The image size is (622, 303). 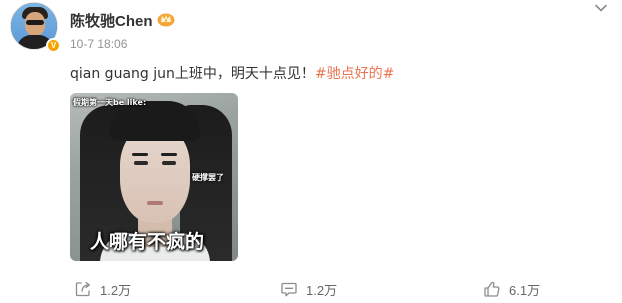 I want to click on verified-badge-icon: V, so click(x=53, y=45).